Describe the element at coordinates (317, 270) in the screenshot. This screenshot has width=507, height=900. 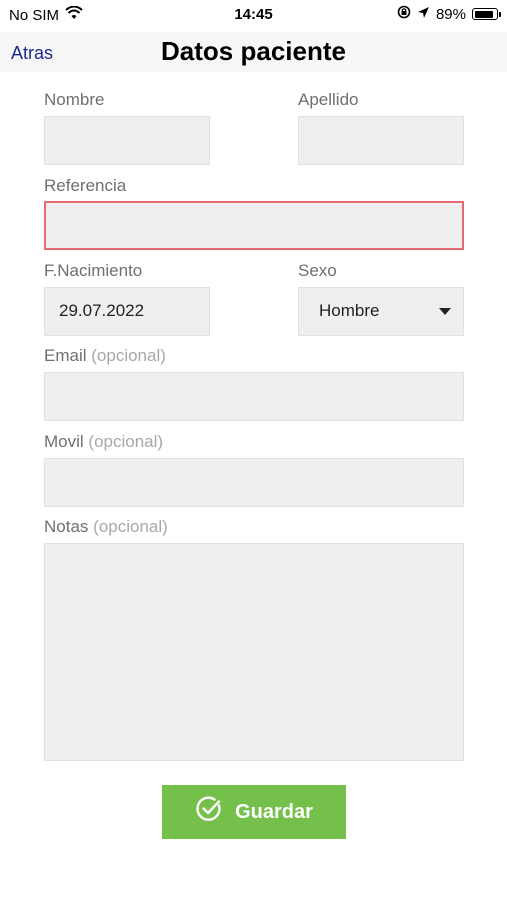
I see `sexo-label: Sexo` at that location.